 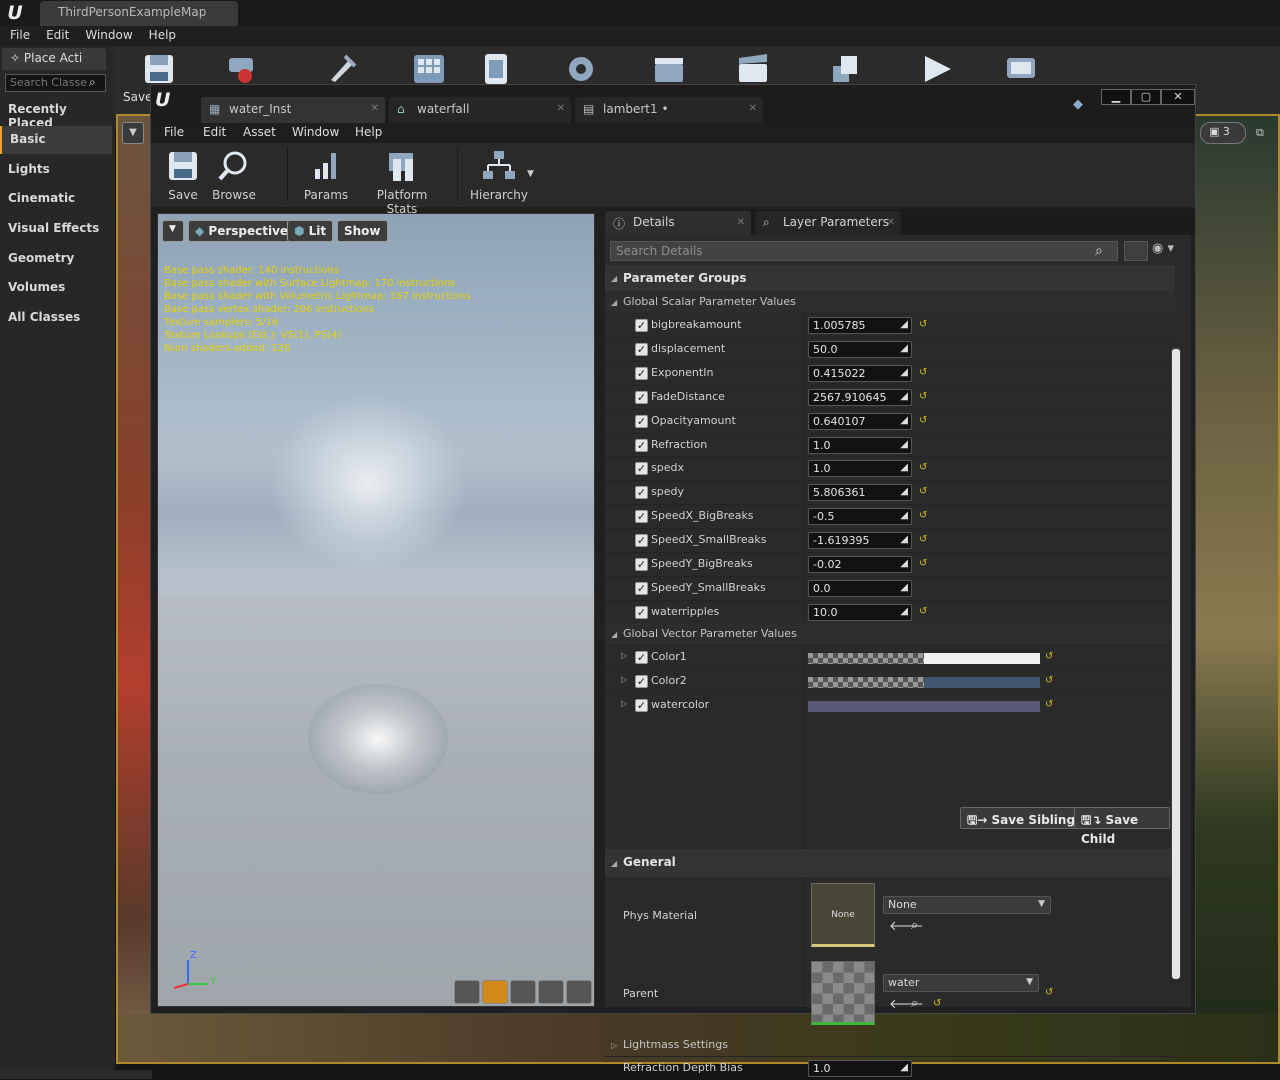 What do you see at coordinates (860, 373) in the screenshot?
I see `param-value-input: 0.415022 ◢` at bounding box center [860, 373].